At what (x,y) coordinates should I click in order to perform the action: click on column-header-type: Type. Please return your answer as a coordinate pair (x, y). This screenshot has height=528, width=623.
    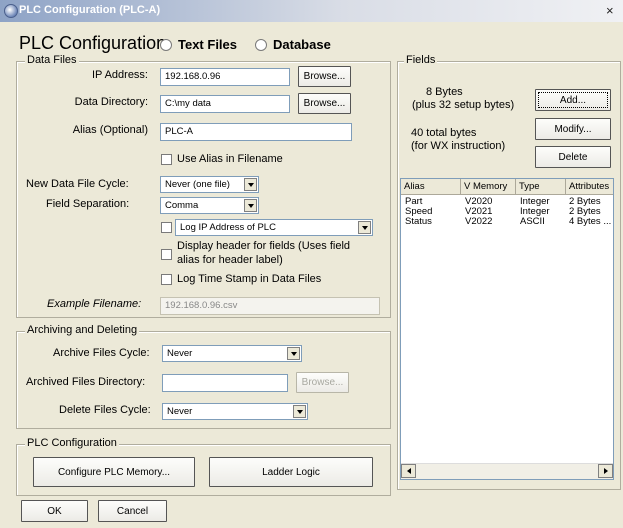
    Looking at the image, I should click on (541, 187).